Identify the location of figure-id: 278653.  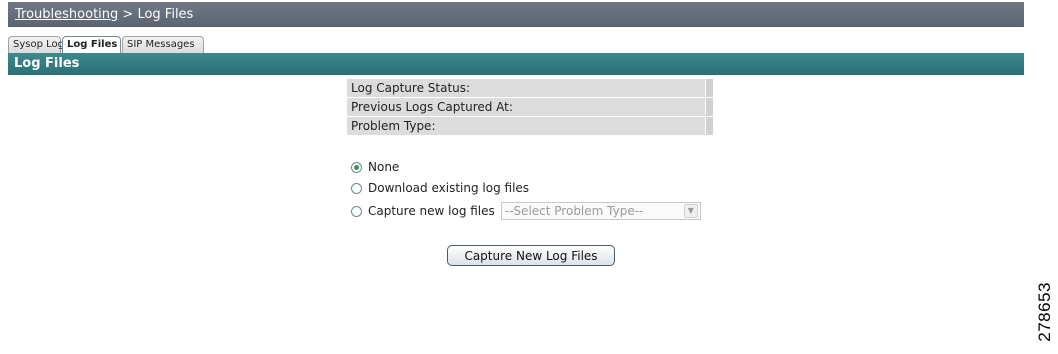
(1044, 312).